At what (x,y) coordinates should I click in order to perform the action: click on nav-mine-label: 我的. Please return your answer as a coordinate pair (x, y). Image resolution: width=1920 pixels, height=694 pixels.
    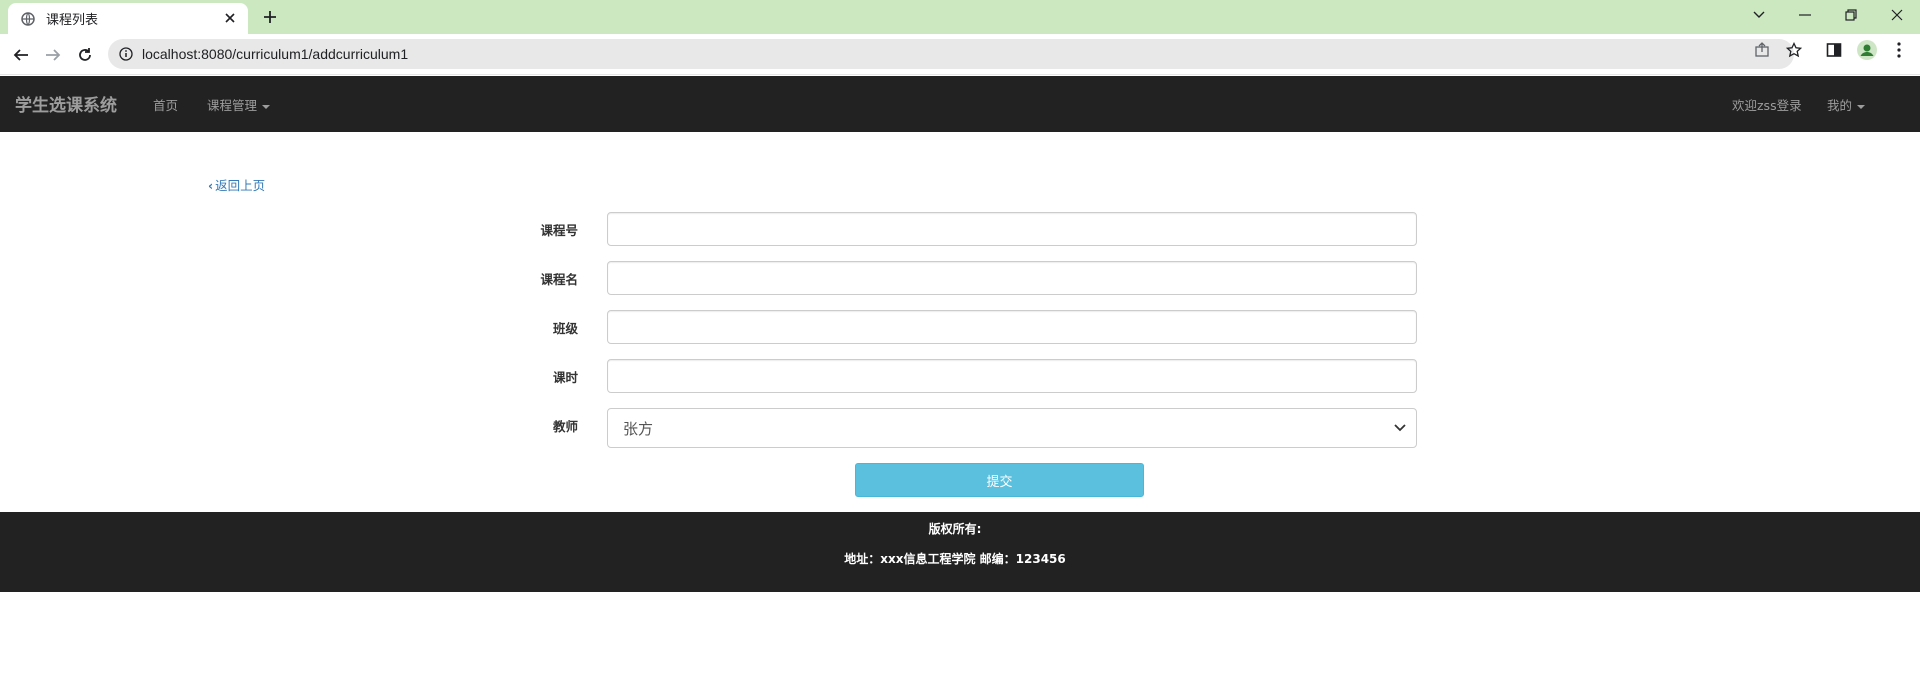
    Looking at the image, I should click on (1840, 105).